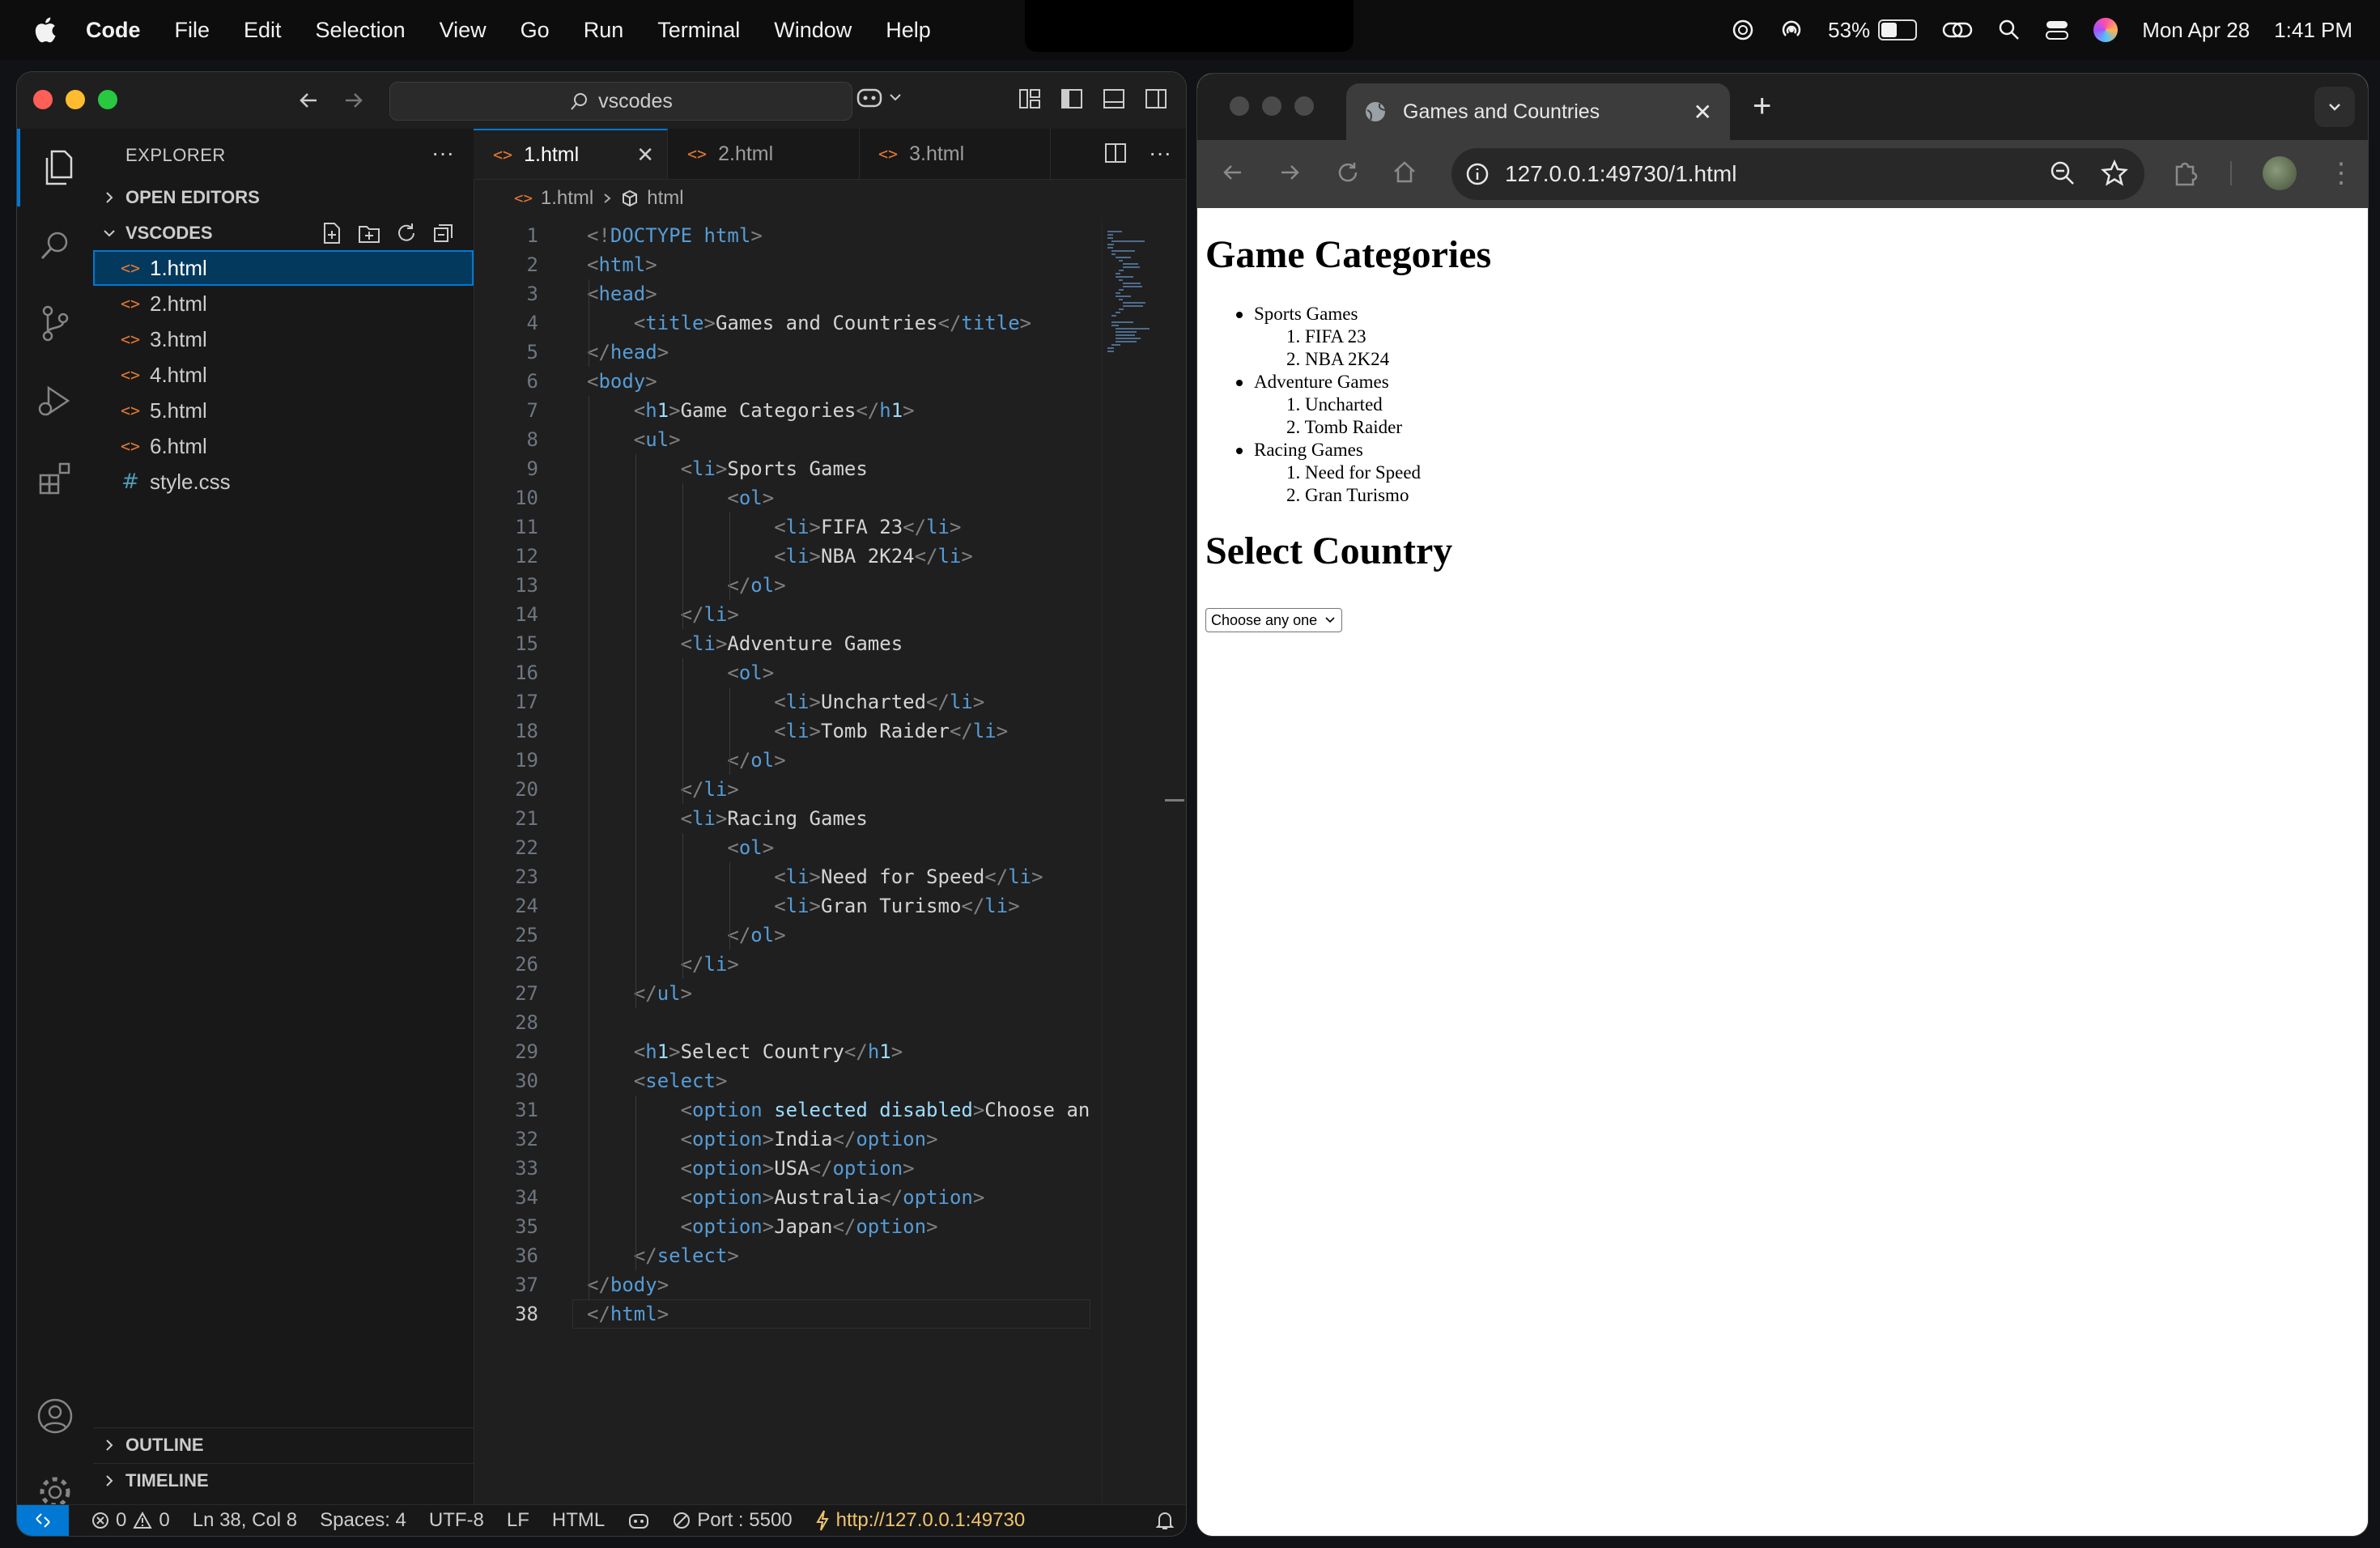 Image resolution: width=2380 pixels, height=1548 pixels. What do you see at coordinates (332, 233) in the screenshot?
I see `new-file-icon` at bounding box center [332, 233].